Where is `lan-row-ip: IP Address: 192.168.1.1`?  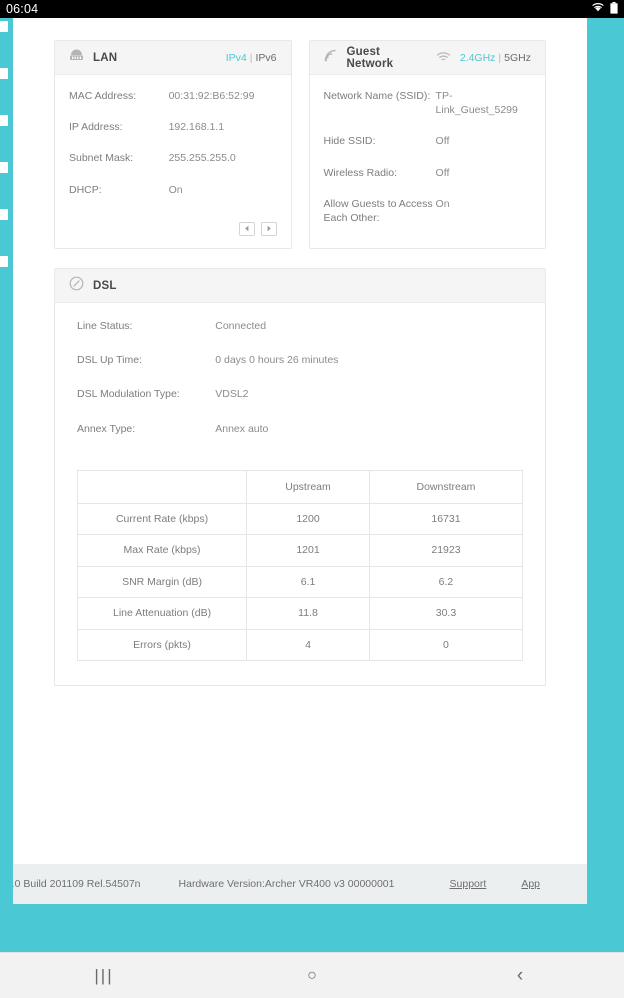 lan-row-ip: IP Address: 192.168.1.1 is located at coordinates (173, 127).